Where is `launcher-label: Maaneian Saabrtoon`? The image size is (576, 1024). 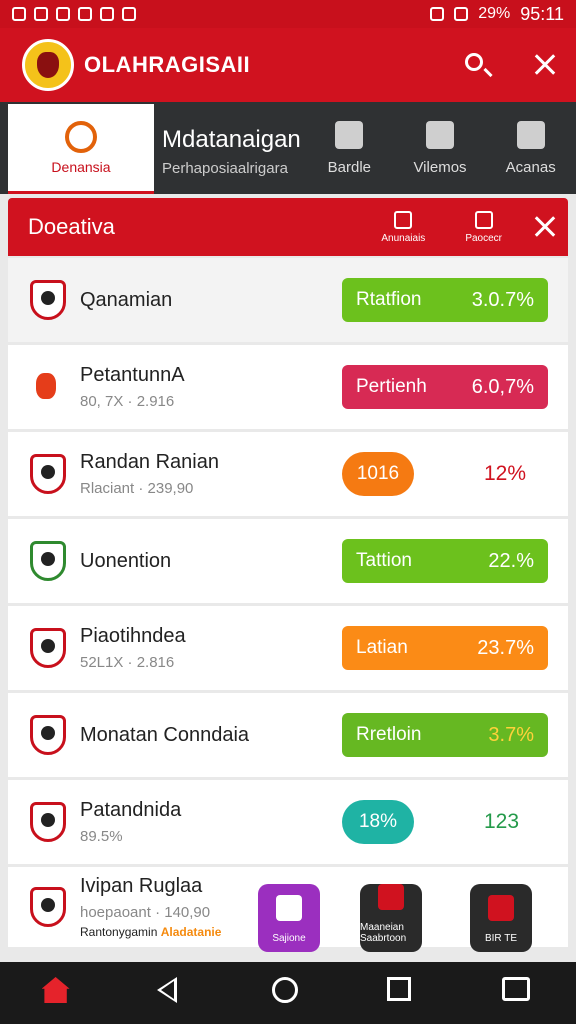
launcher-label: Maaneian Saabrtoon is located at coordinates (383, 933).